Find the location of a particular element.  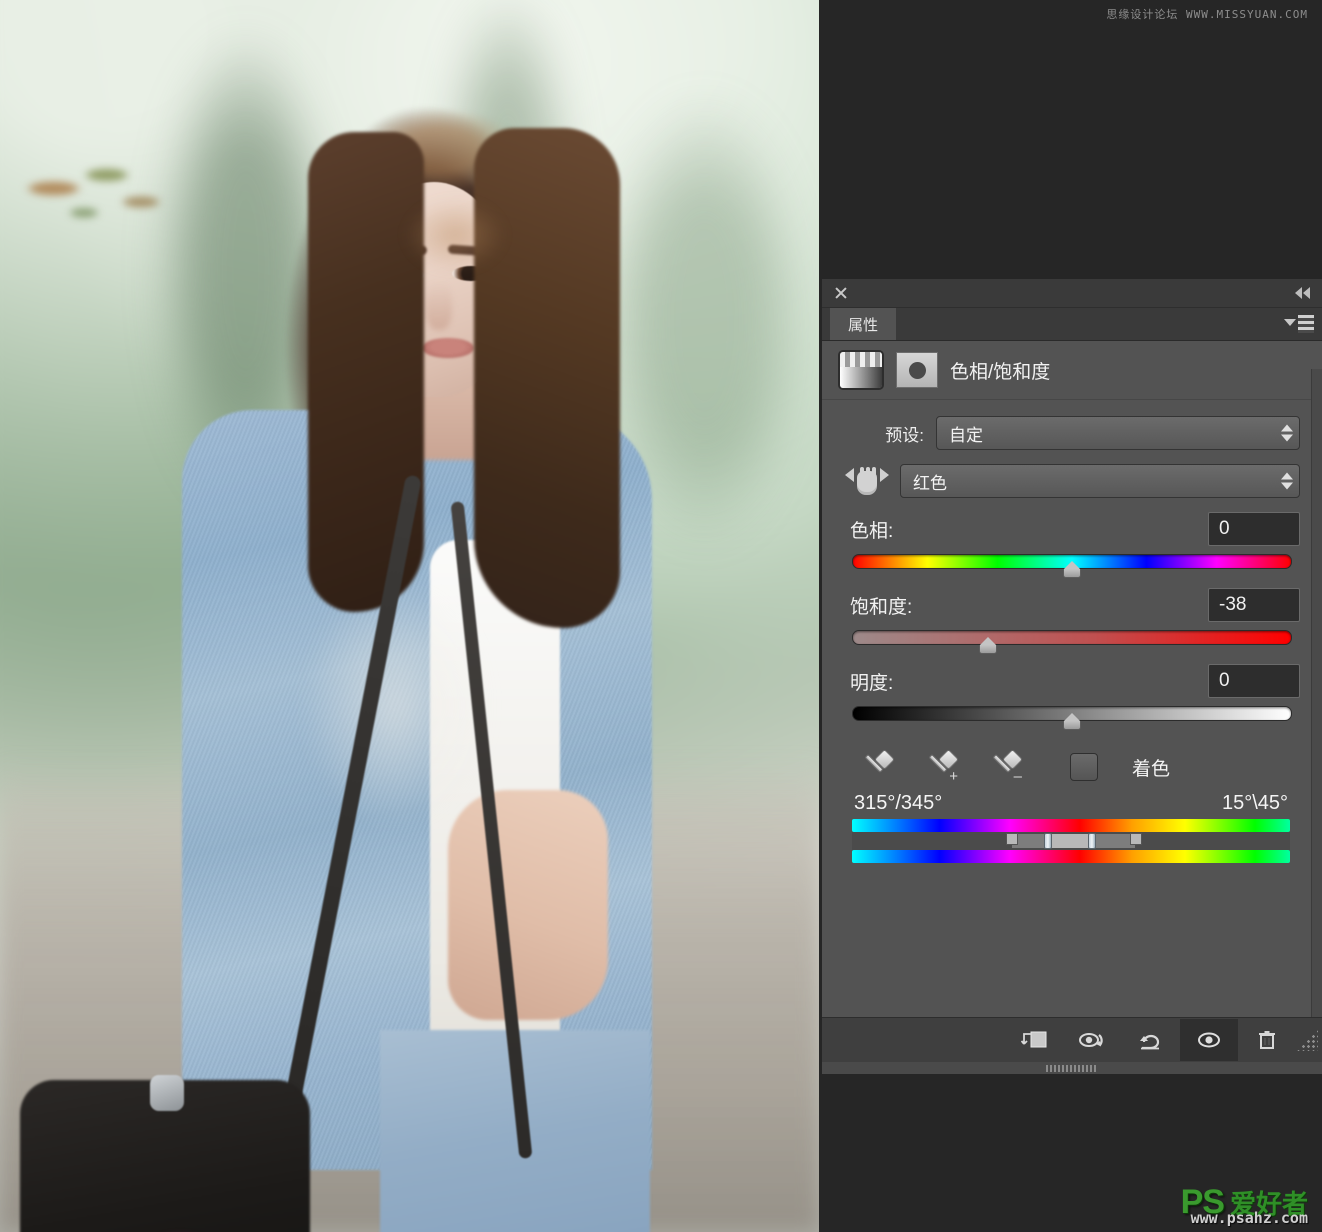

eye-with-arrow-icon is located at coordinates (1091, 1040).